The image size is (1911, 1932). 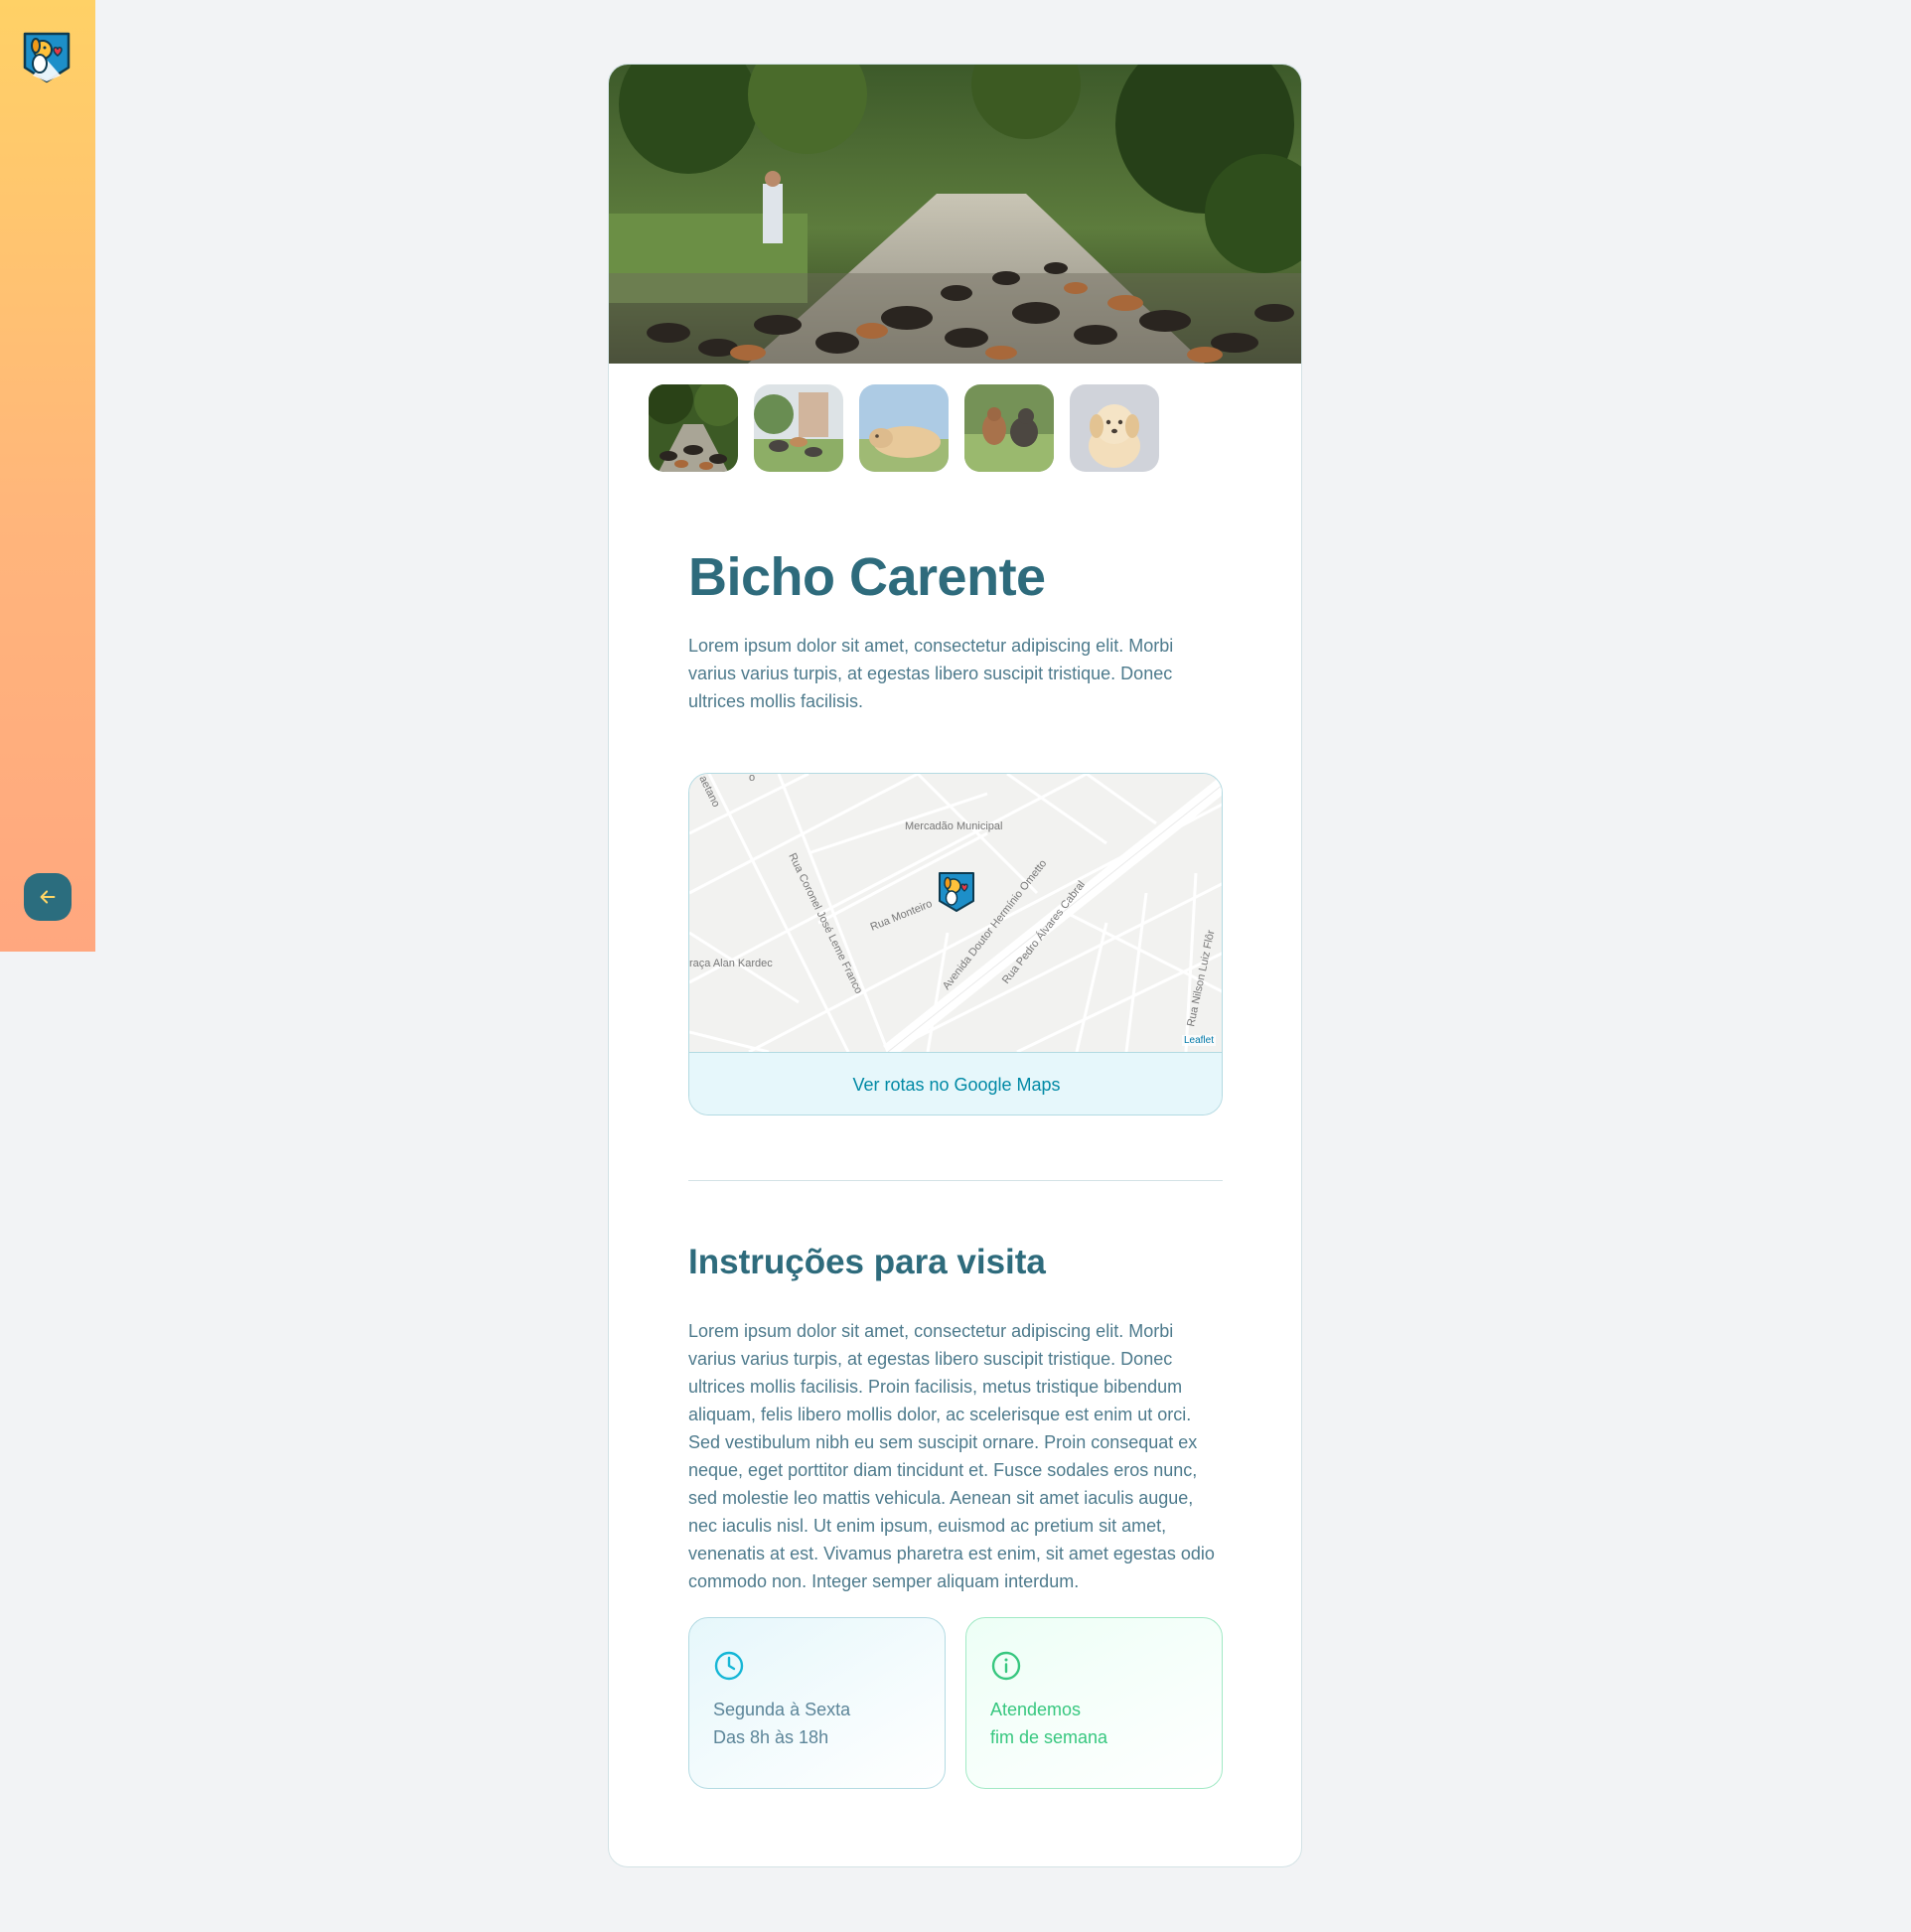 I want to click on dog-heart-shield-icon, so click(x=47, y=57).